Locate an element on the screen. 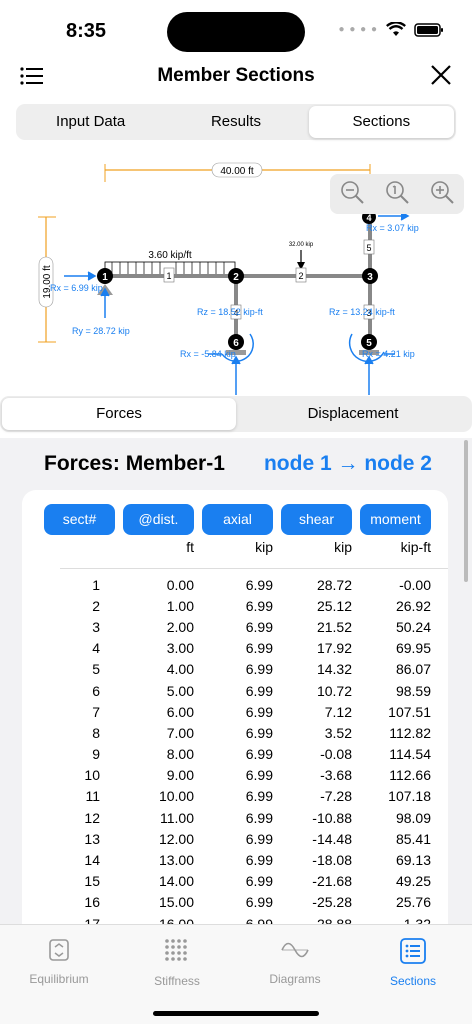 This screenshot has width=472, height=1024. tab-bar: Equilibrium Stiffness Diagrams Sections is located at coordinates (236, 974).